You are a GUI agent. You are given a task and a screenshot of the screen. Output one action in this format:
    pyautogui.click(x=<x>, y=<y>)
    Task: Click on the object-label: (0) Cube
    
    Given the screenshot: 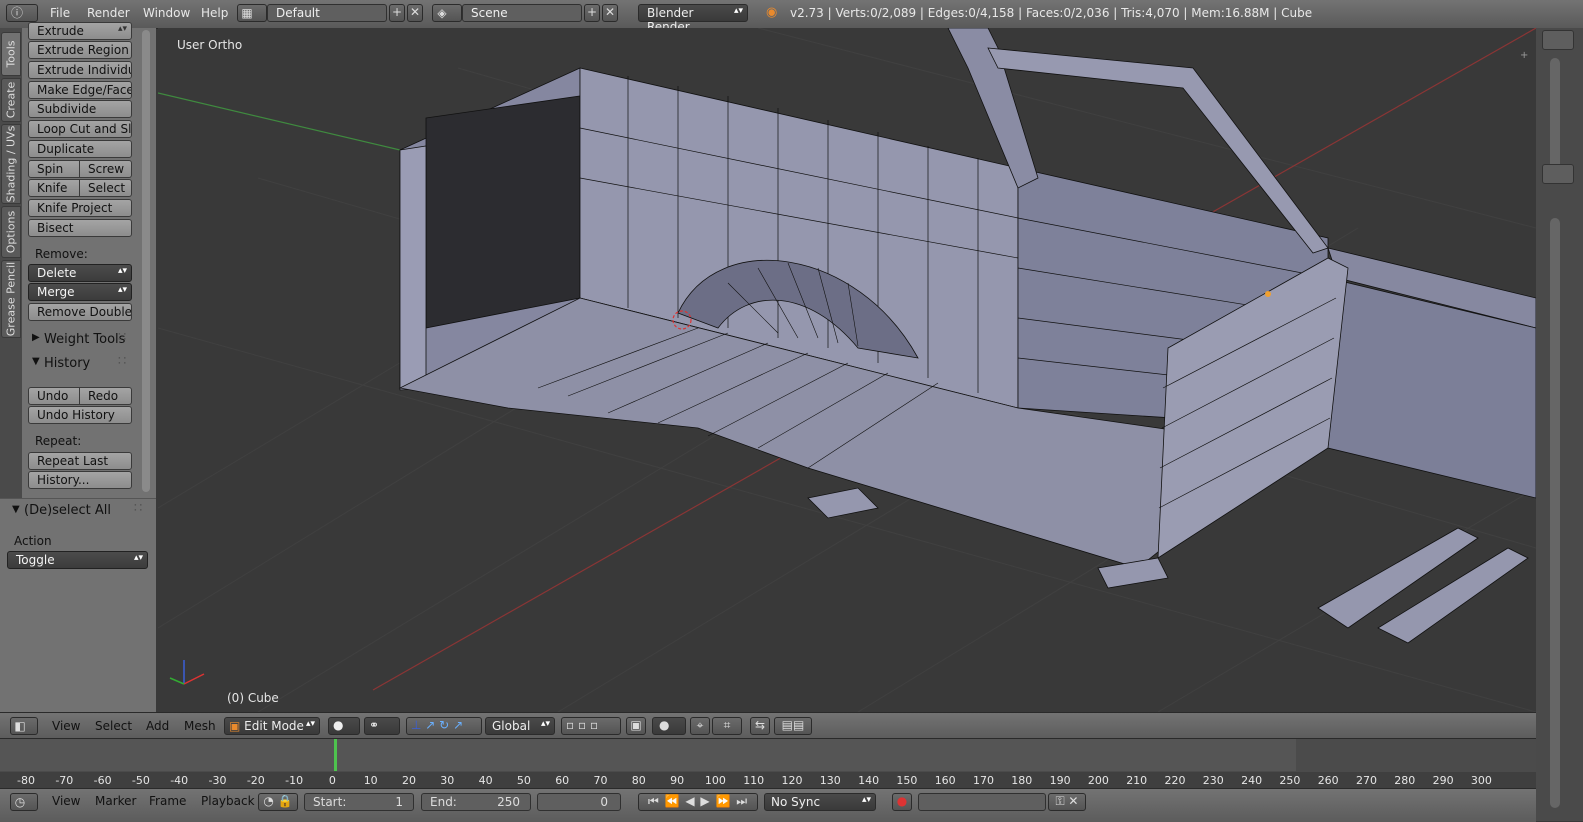 What is the action you would take?
    pyautogui.click(x=253, y=698)
    